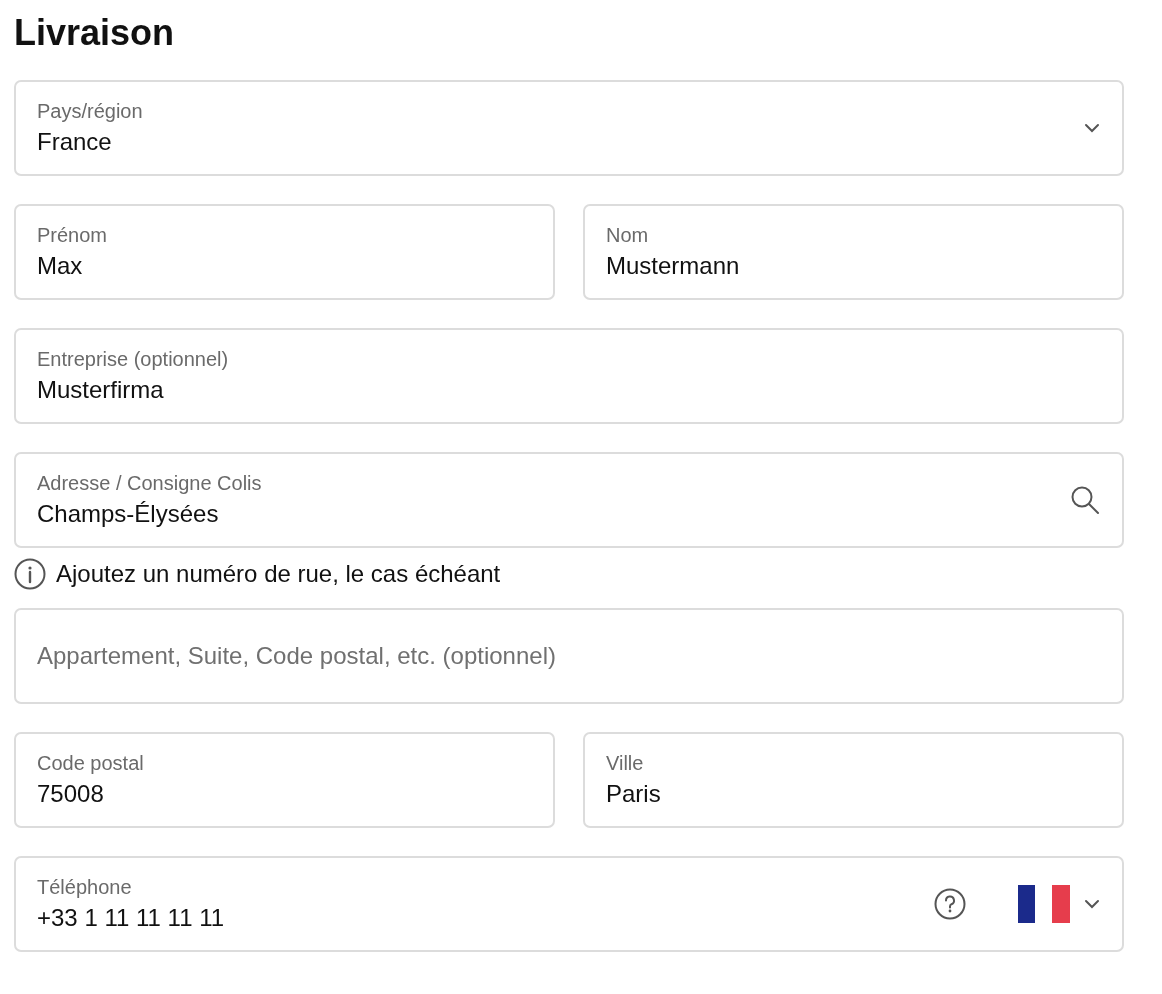 The height and width of the screenshot is (994, 1162). What do you see at coordinates (569, 656) in the screenshot?
I see `text-field: Appartement, Suite, Code postal, etc. (optionnel)` at bounding box center [569, 656].